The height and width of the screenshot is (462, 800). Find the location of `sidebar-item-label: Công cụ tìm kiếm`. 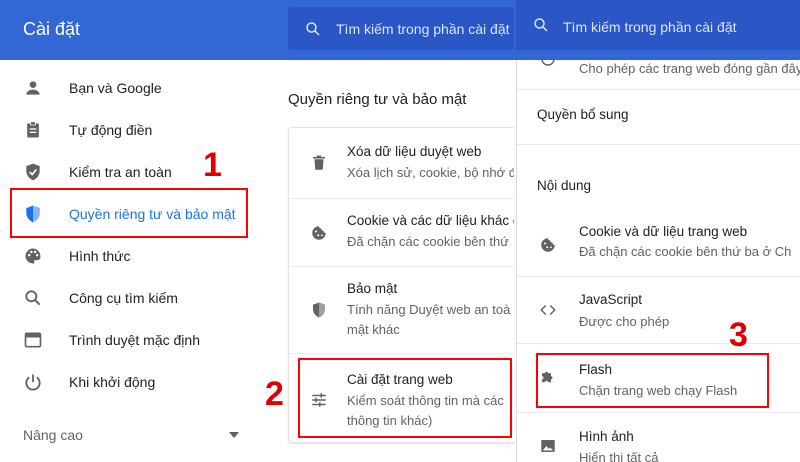

sidebar-item-label: Công cụ tìm kiếm is located at coordinates (123, 298).